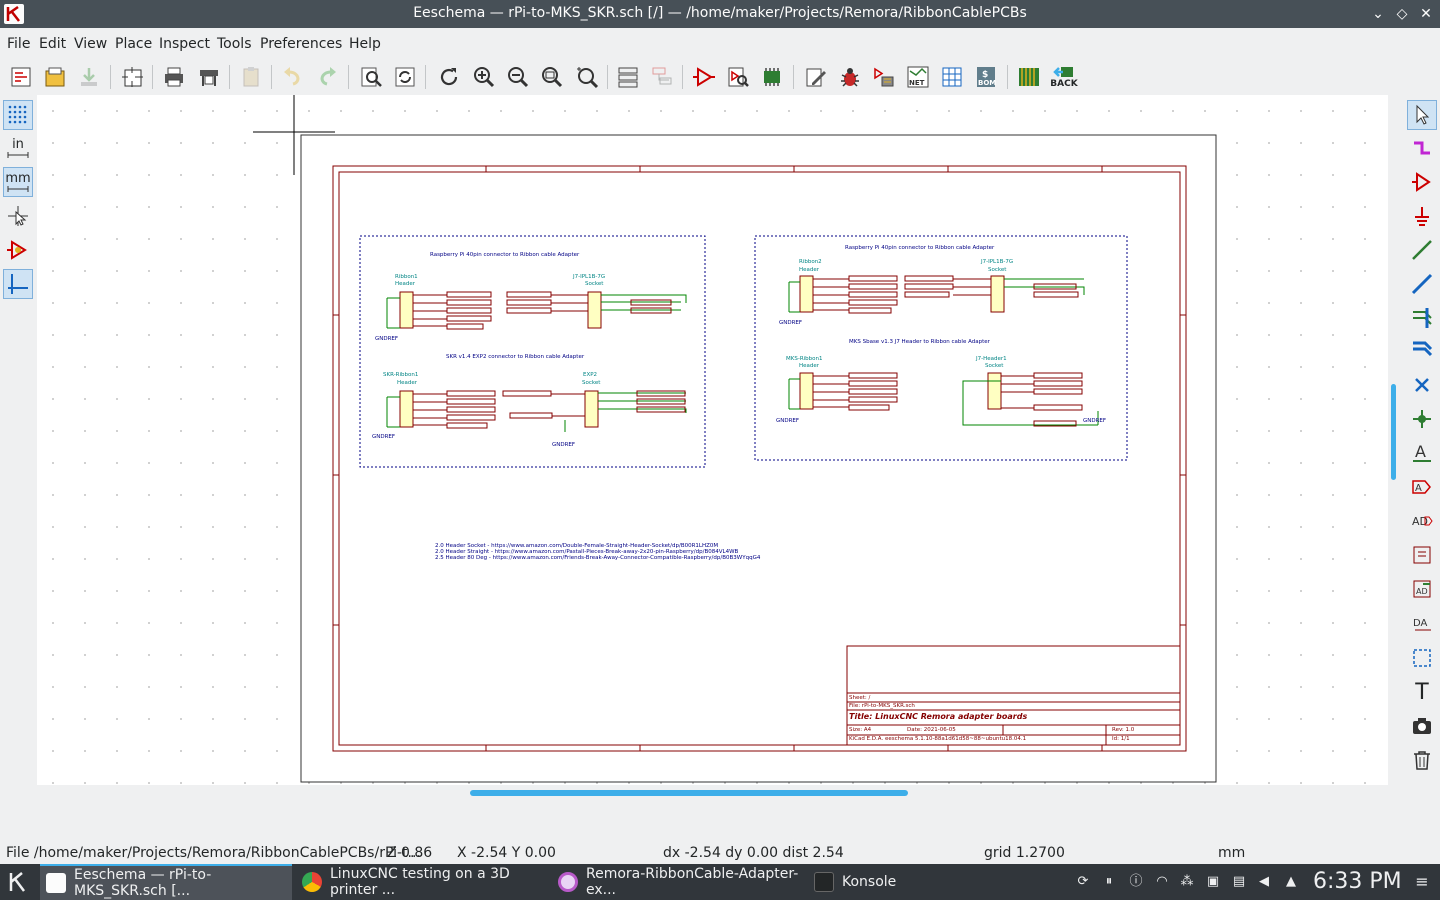 The width and height of the screenshot is (1440, 900). I want to click on volume-tray-icon: ◀, so click(1264, 882).